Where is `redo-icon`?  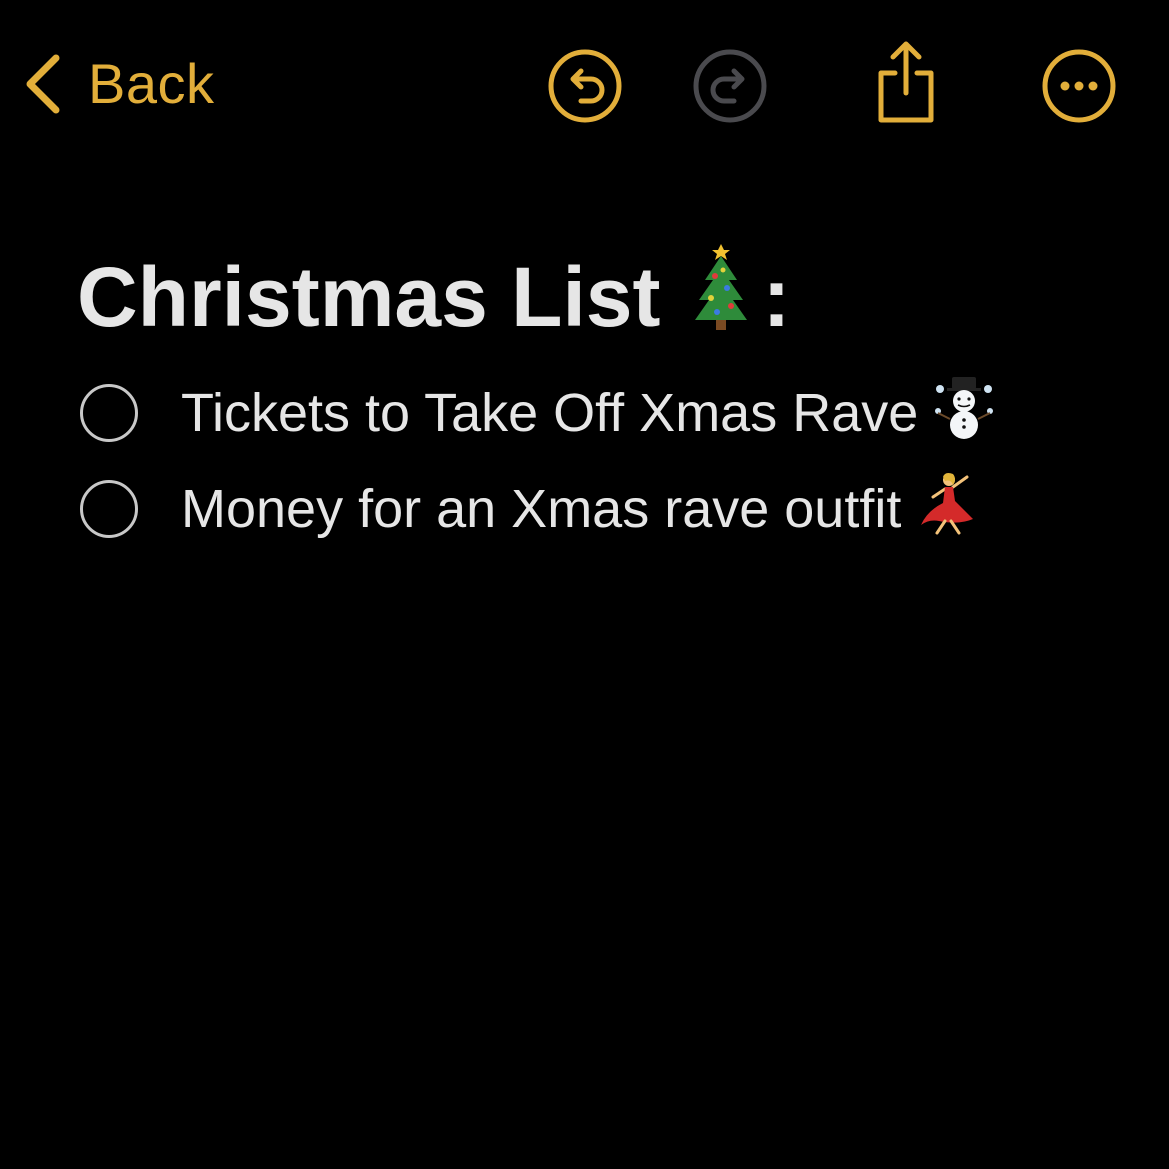
redo-icon is located at coordinates (730, 86).